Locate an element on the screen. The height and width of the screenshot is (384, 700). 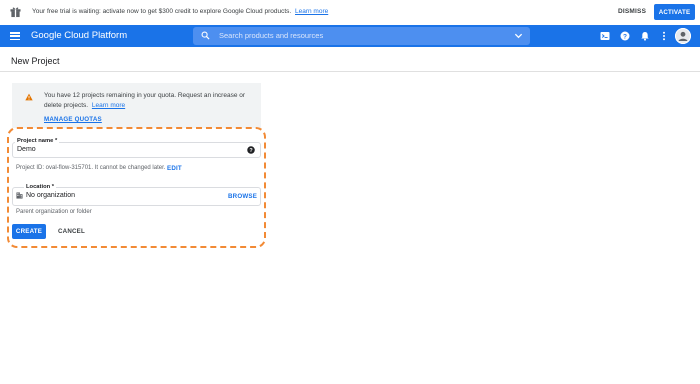
search-placeholder: Search products and resources is located at coordinates (271, 35).